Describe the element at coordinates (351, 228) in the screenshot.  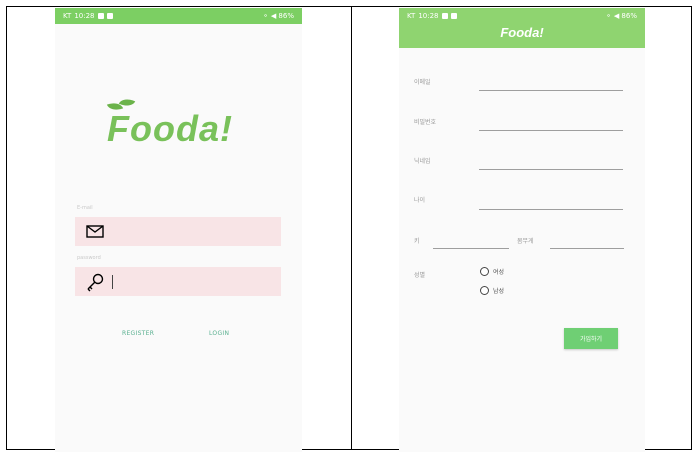
I see `panel-divider` at that location.